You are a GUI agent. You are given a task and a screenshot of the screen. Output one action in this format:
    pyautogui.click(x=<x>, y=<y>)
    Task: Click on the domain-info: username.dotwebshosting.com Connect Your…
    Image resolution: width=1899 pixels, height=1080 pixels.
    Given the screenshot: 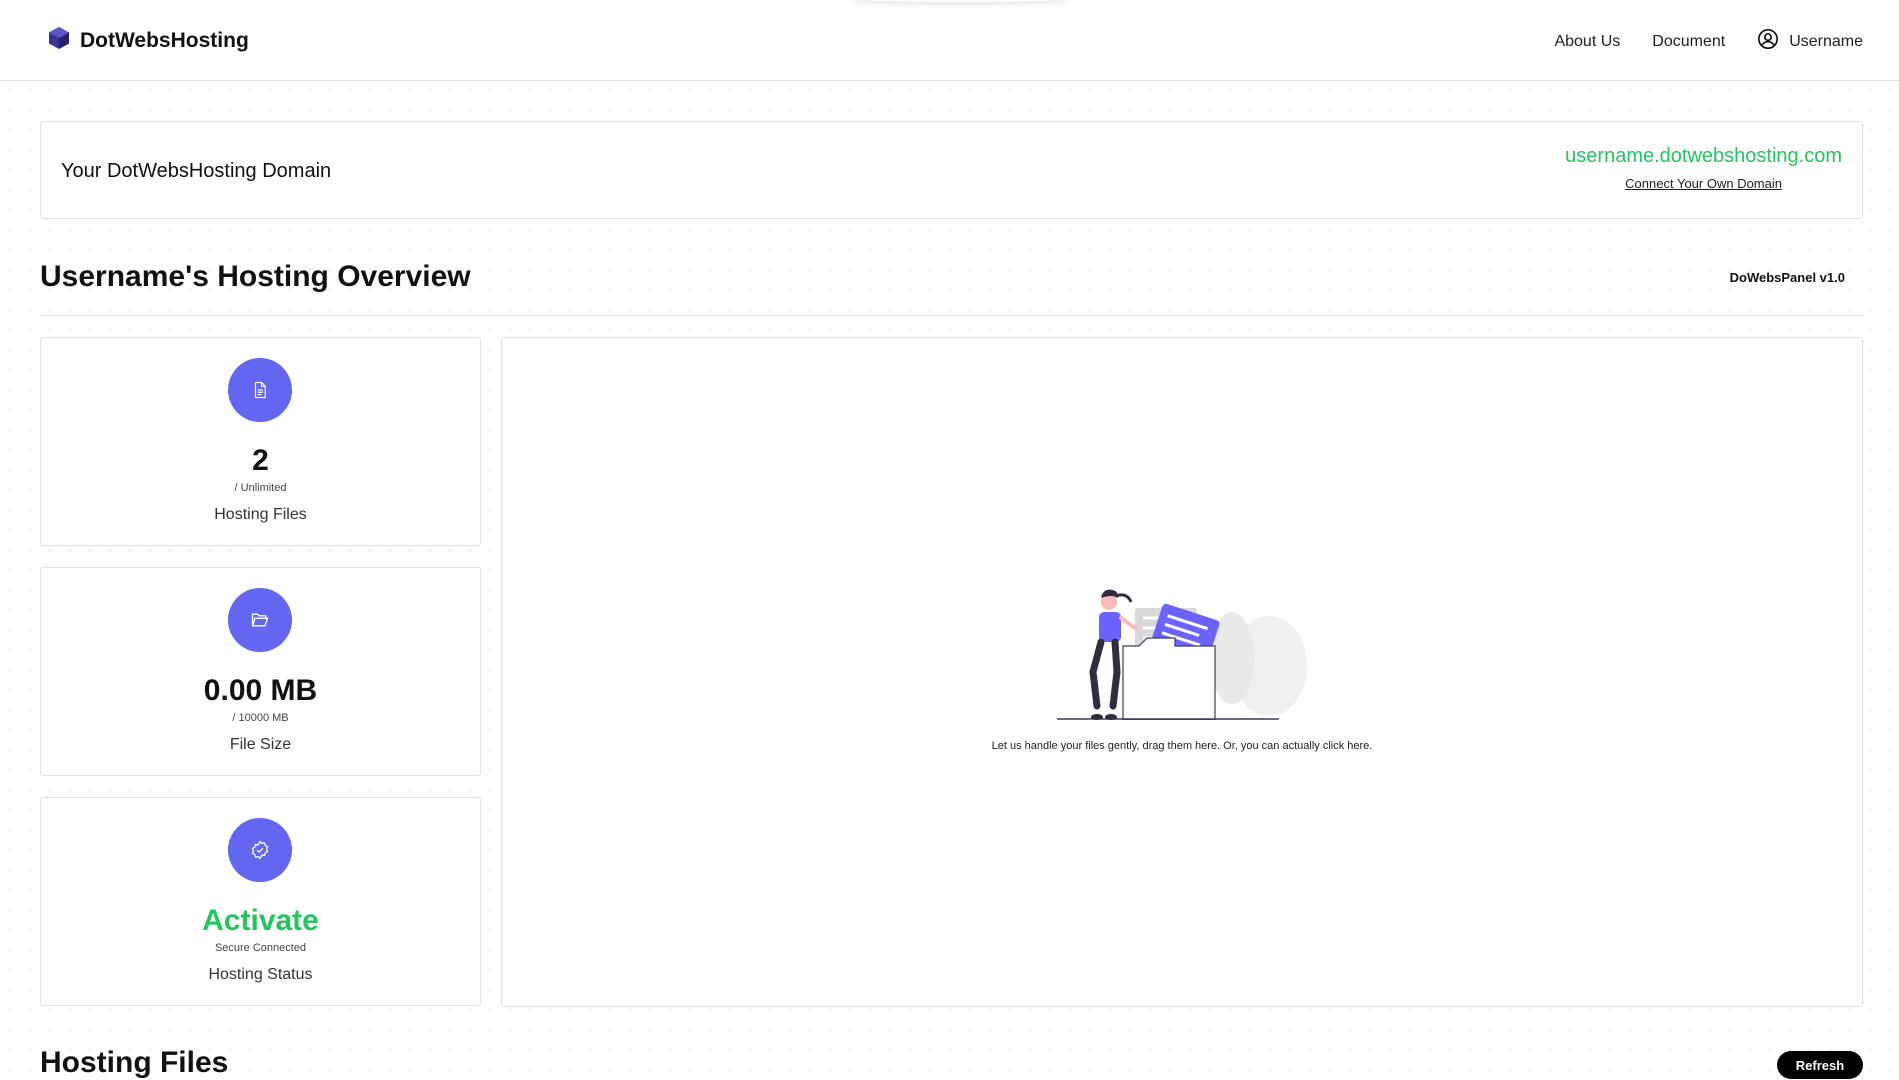 What is the action you would take?
    pyautogui.click(x=1703, y=169)
    